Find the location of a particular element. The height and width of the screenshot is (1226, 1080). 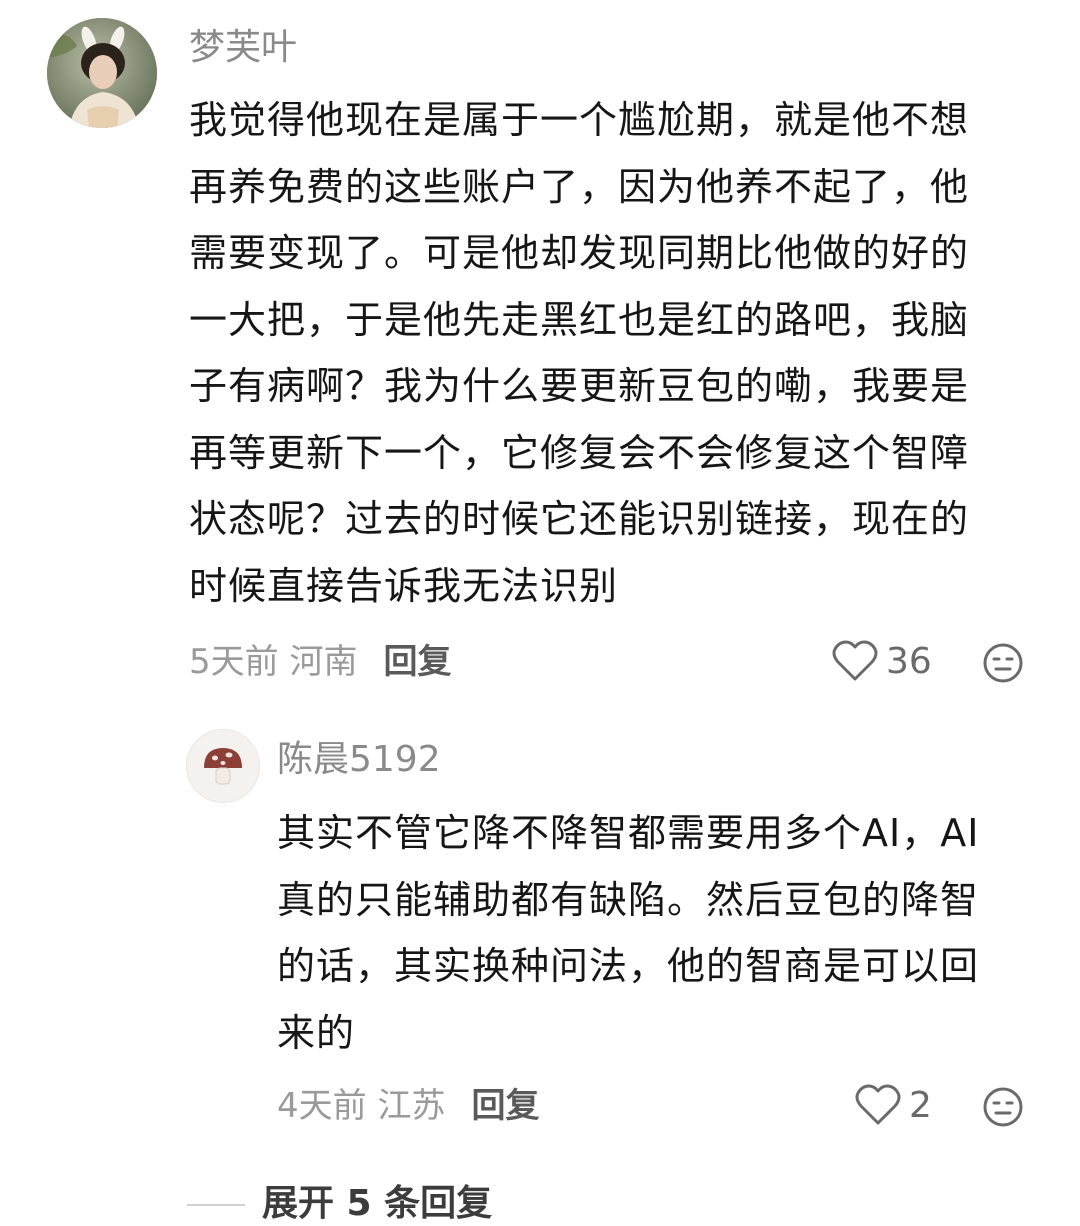

comment-line: 我觉得他现在是属于一个尴尬期，就是他不想 is located at coordinates (579, 120).